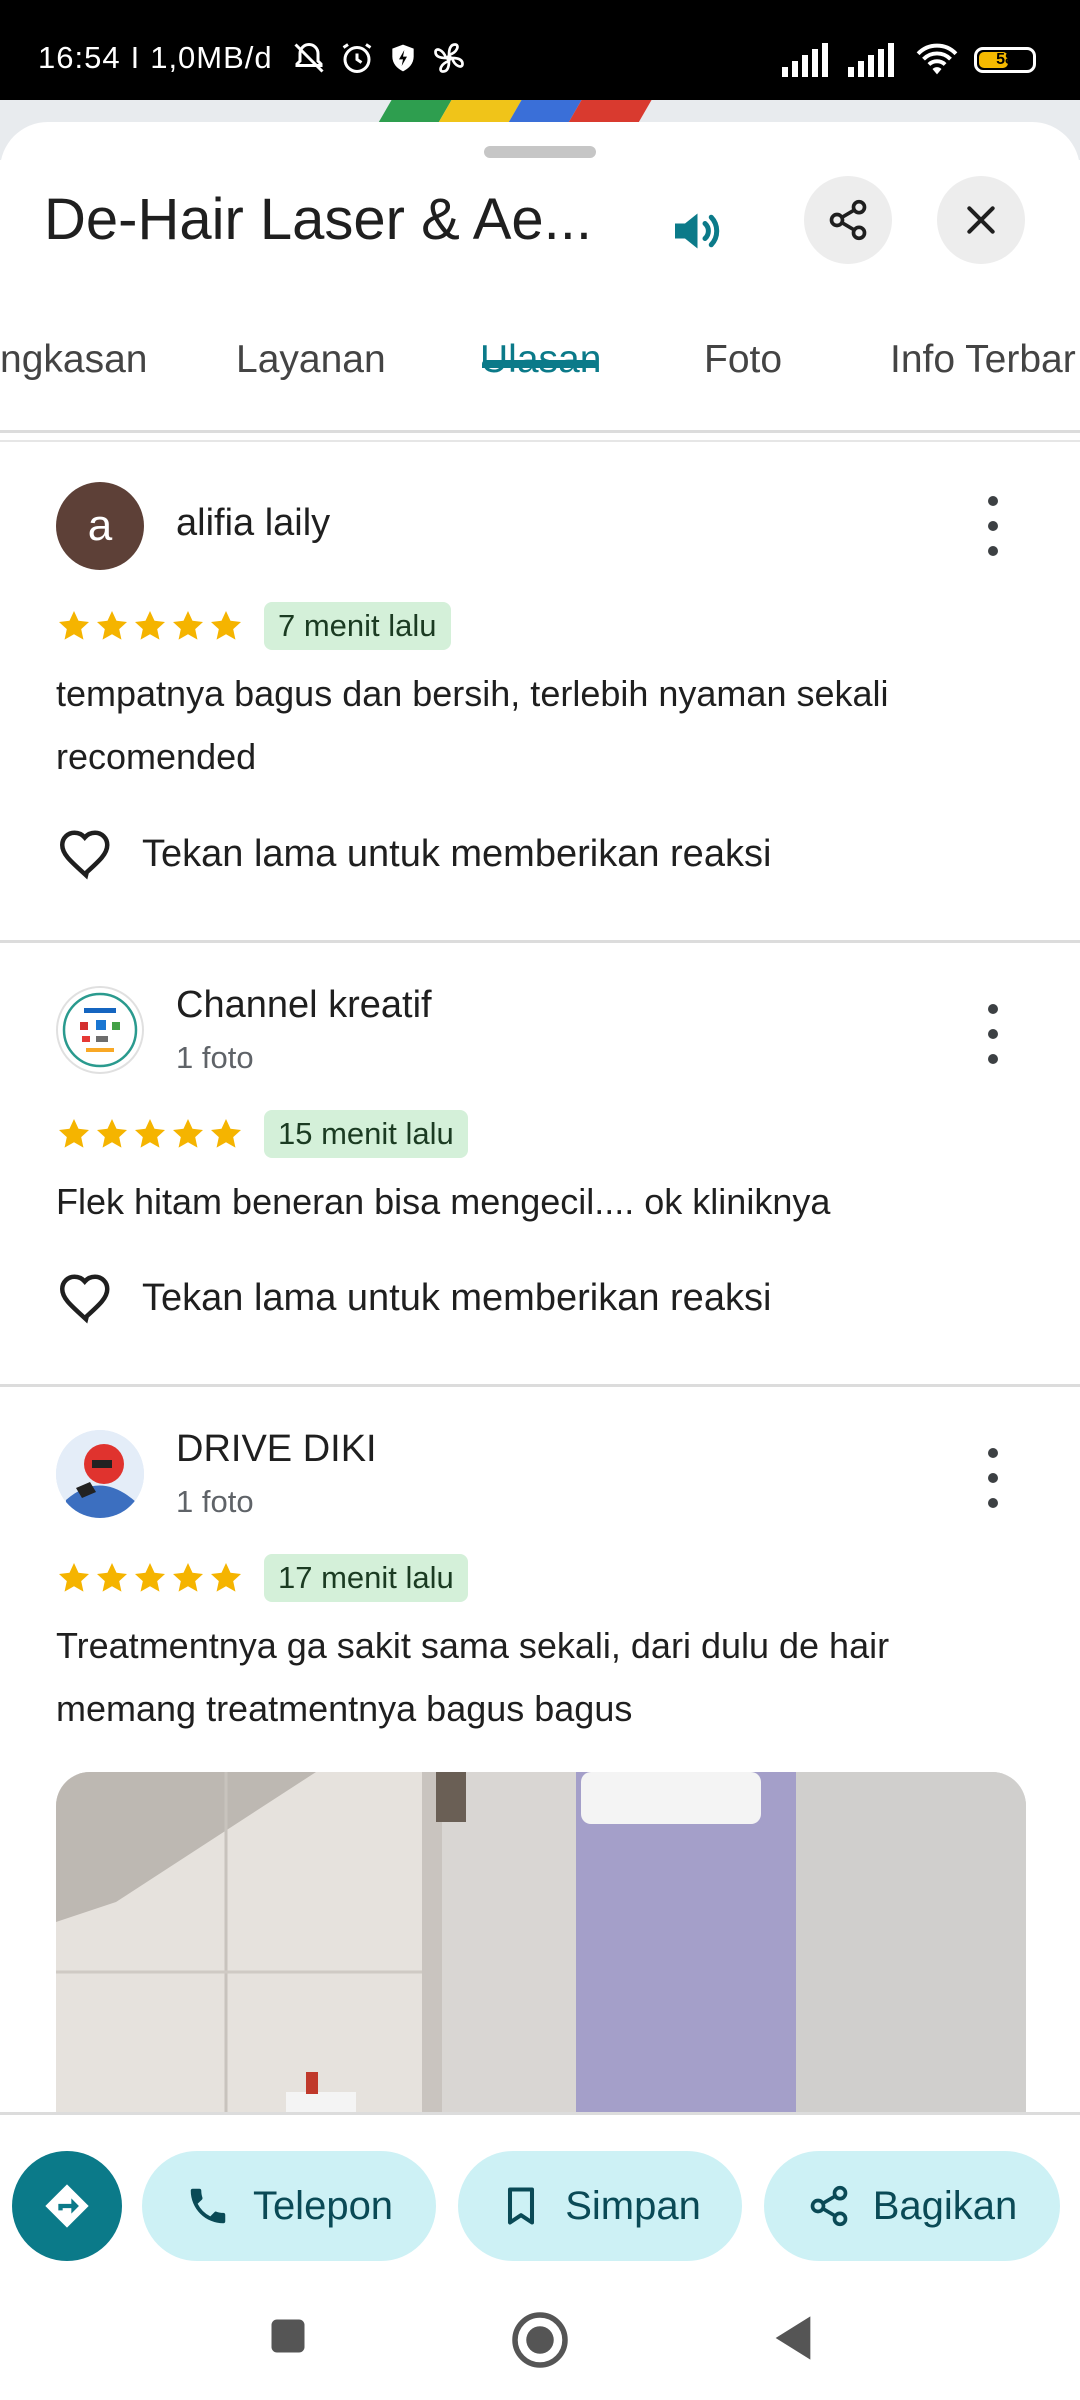  Describe the element at coordinates (448, 58) in the screenshot. I see `fan-icon` at that location.